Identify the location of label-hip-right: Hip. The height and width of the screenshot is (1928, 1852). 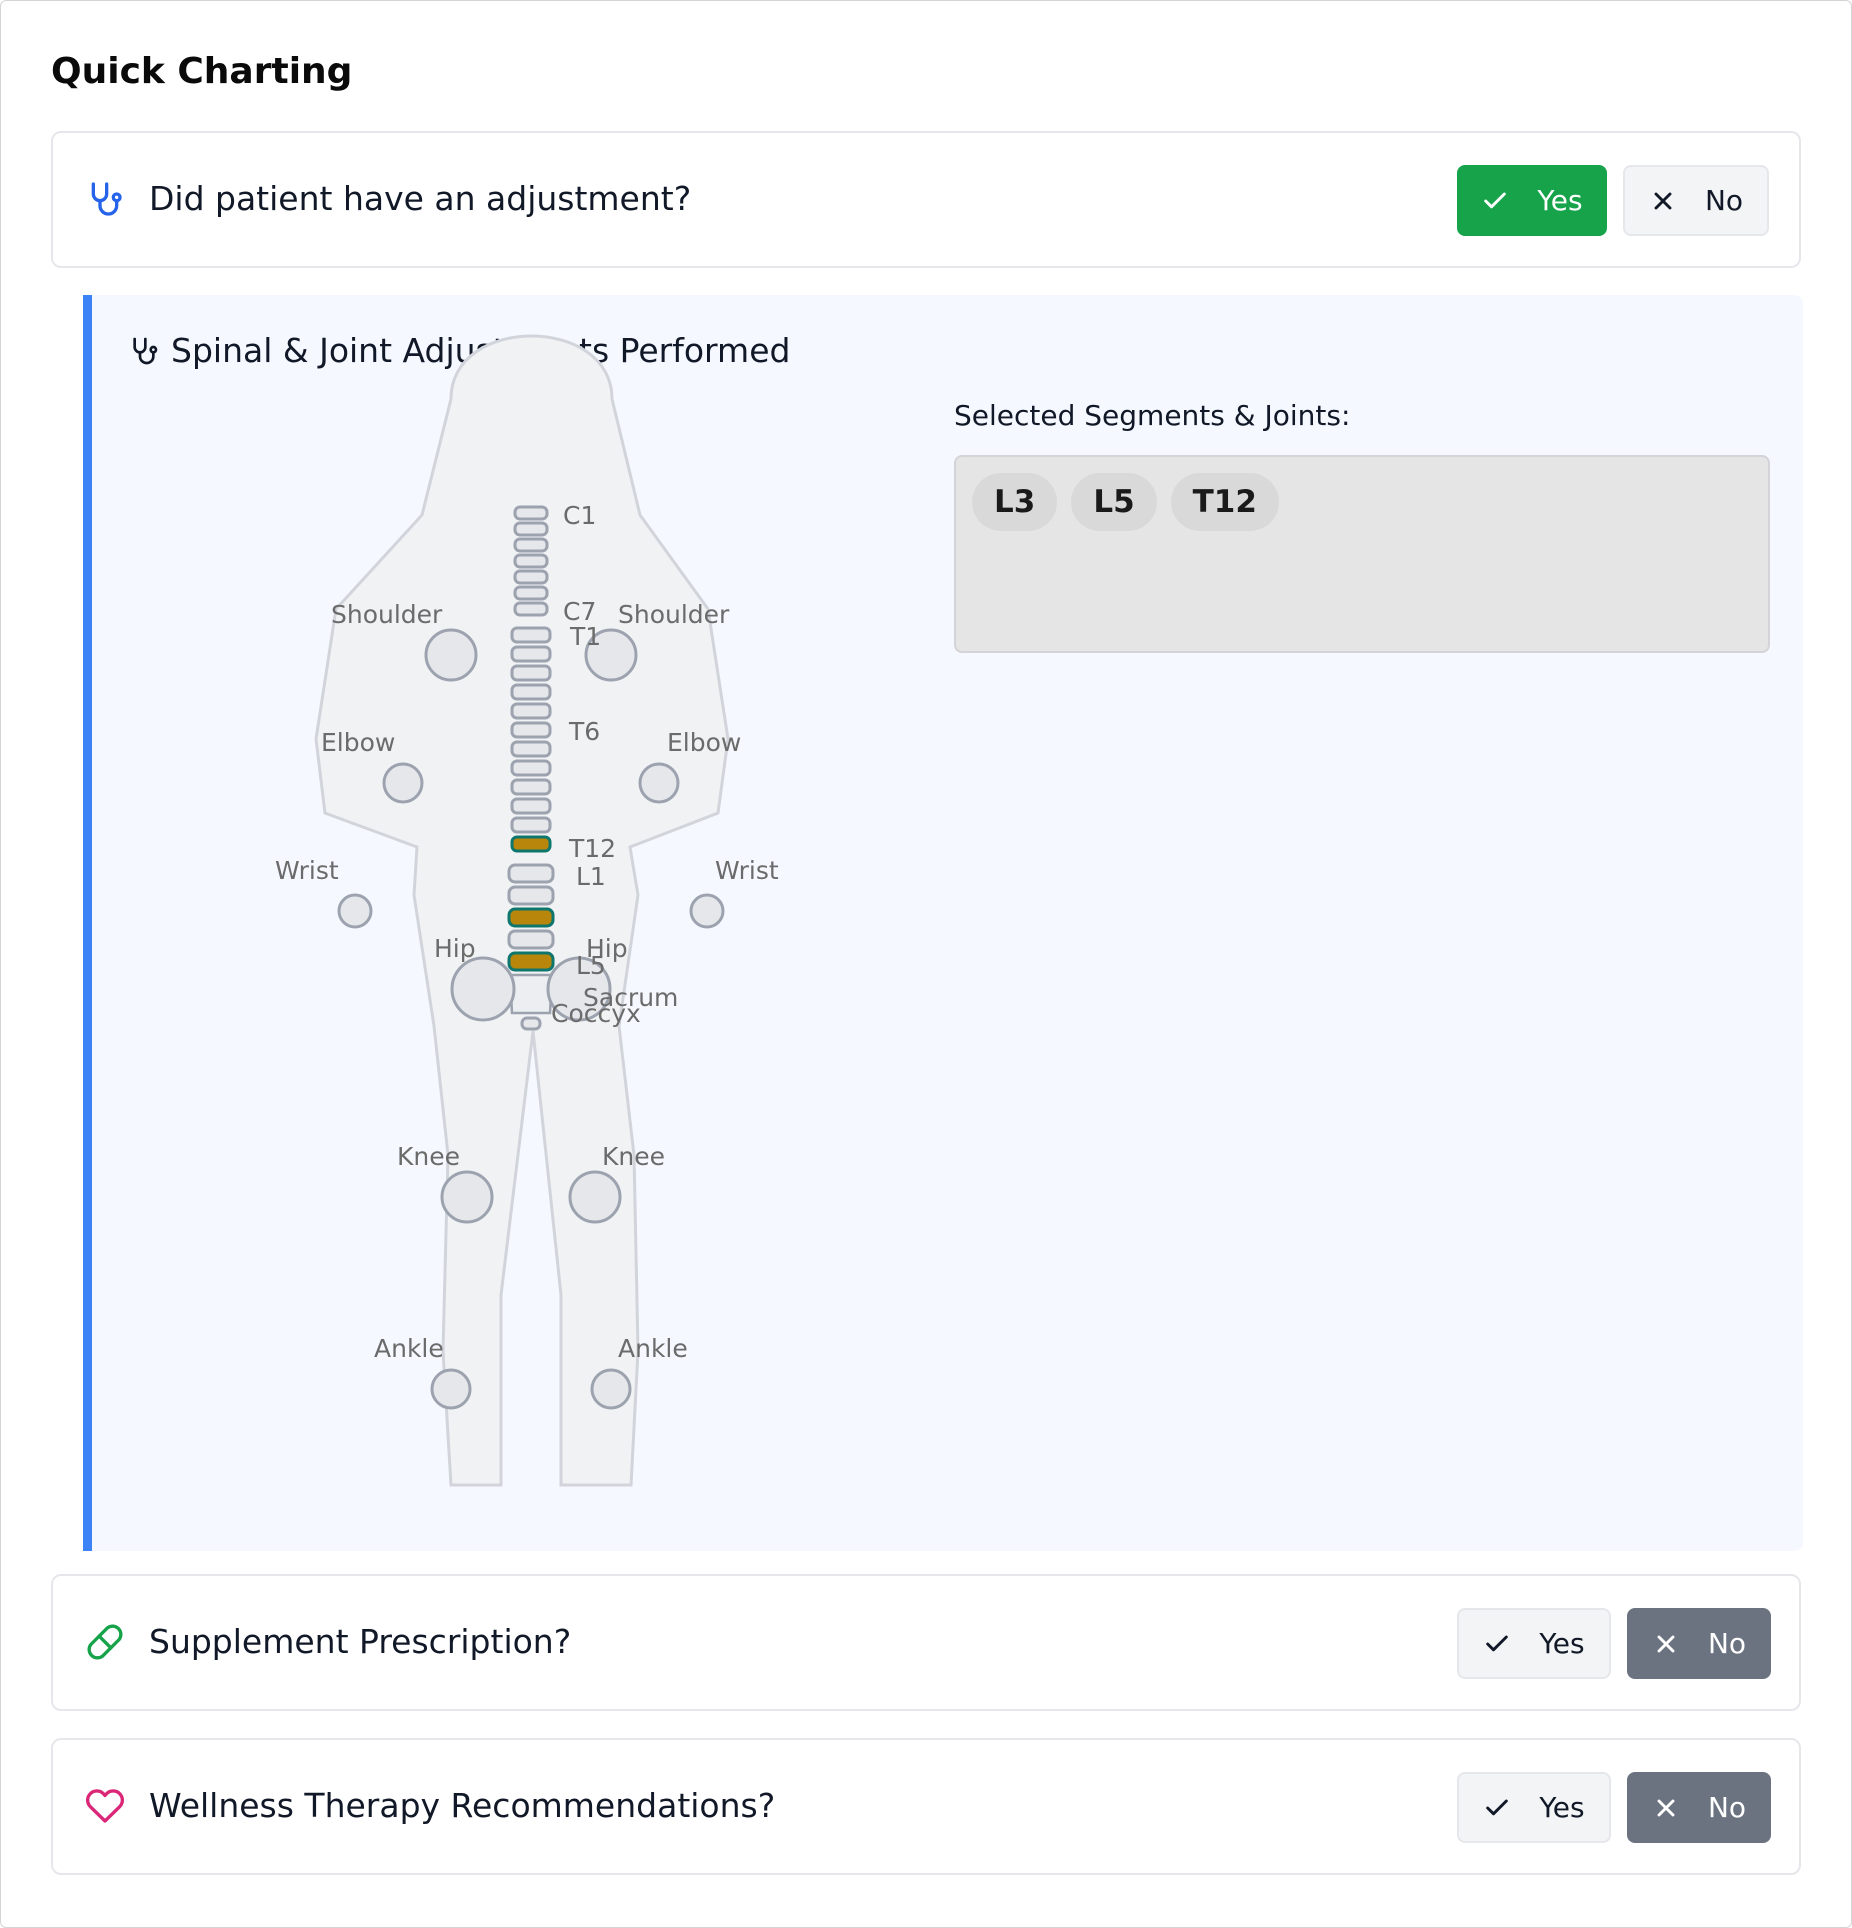
(607, 948).